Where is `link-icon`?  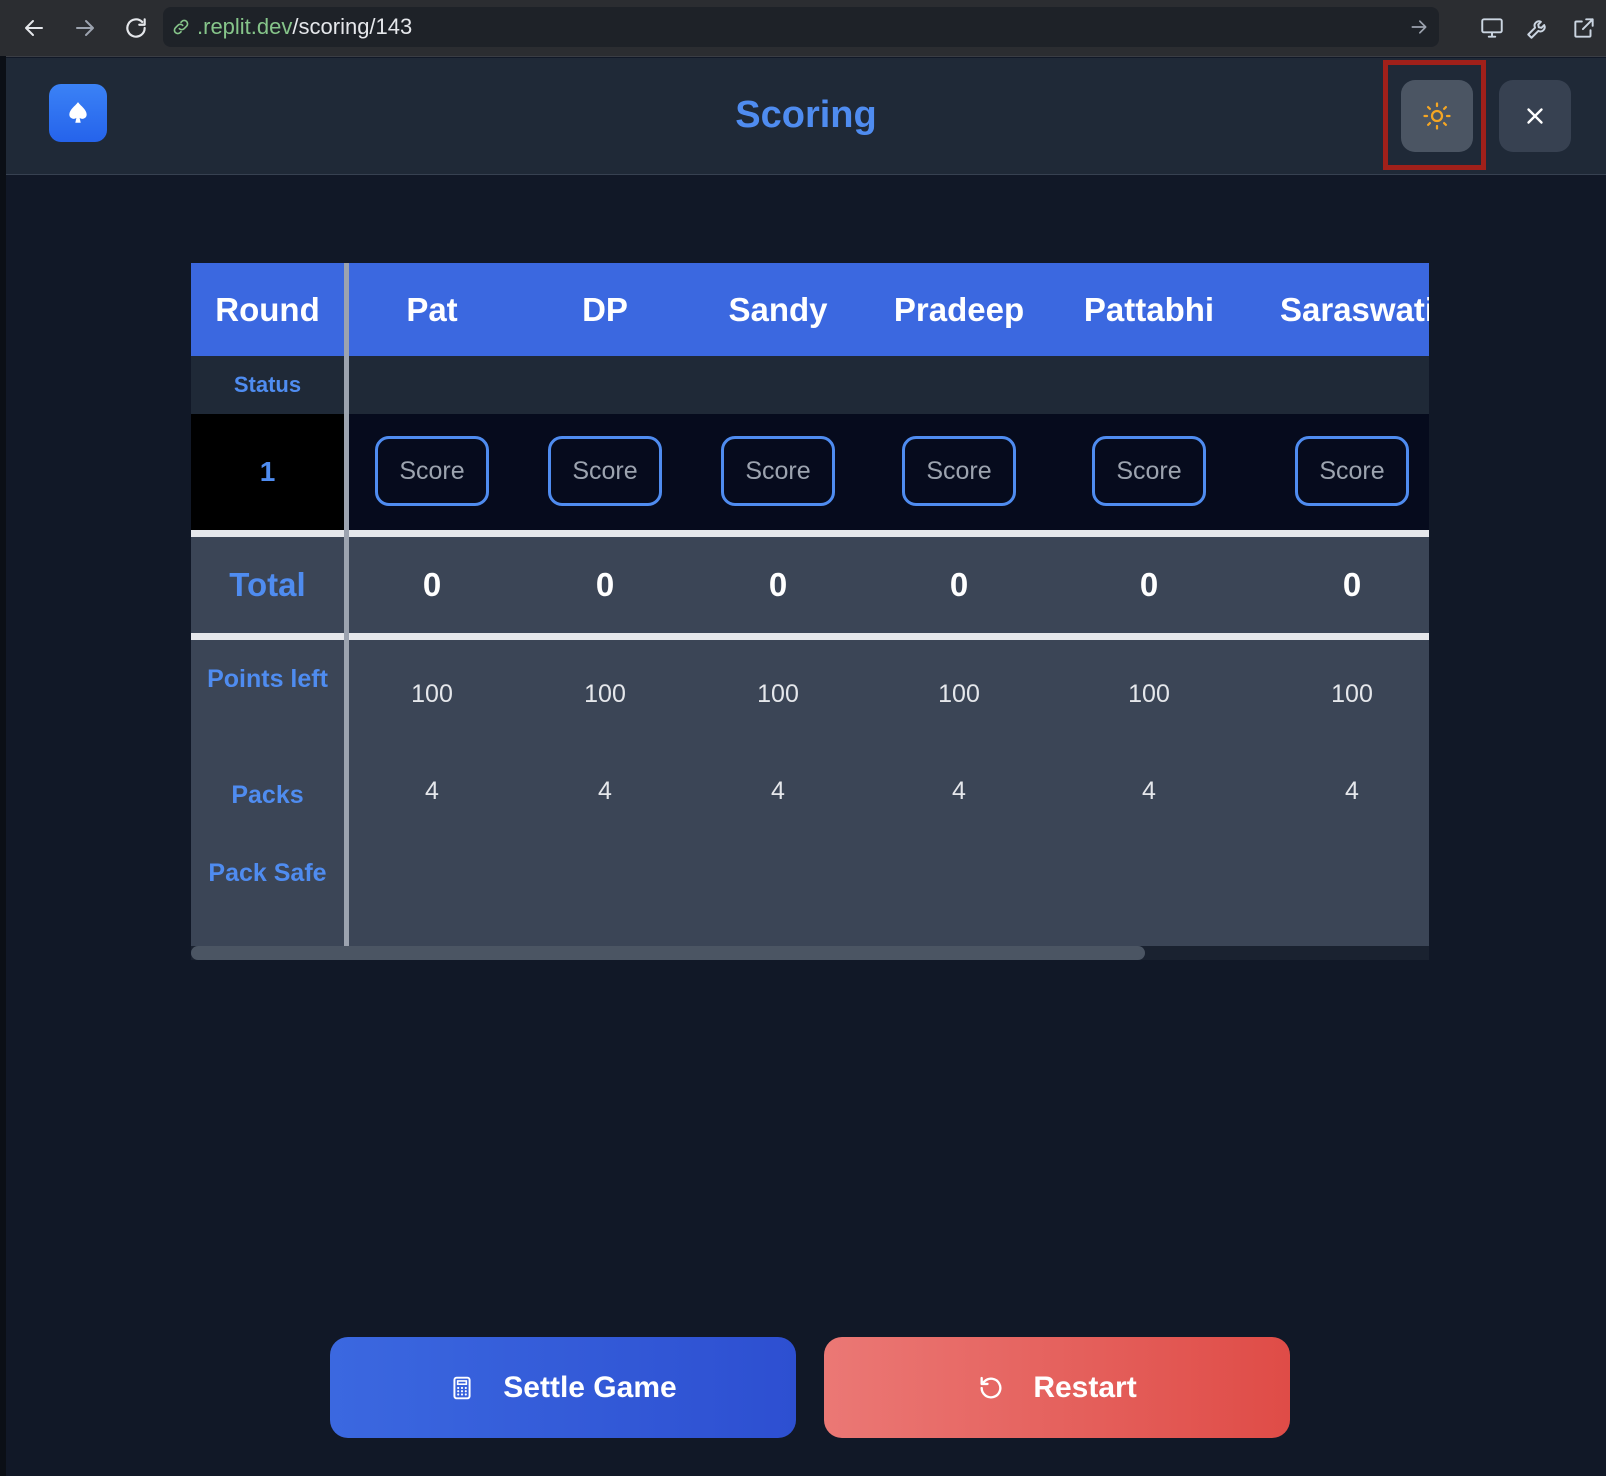
link-icon is located at coordinates (181, 27).